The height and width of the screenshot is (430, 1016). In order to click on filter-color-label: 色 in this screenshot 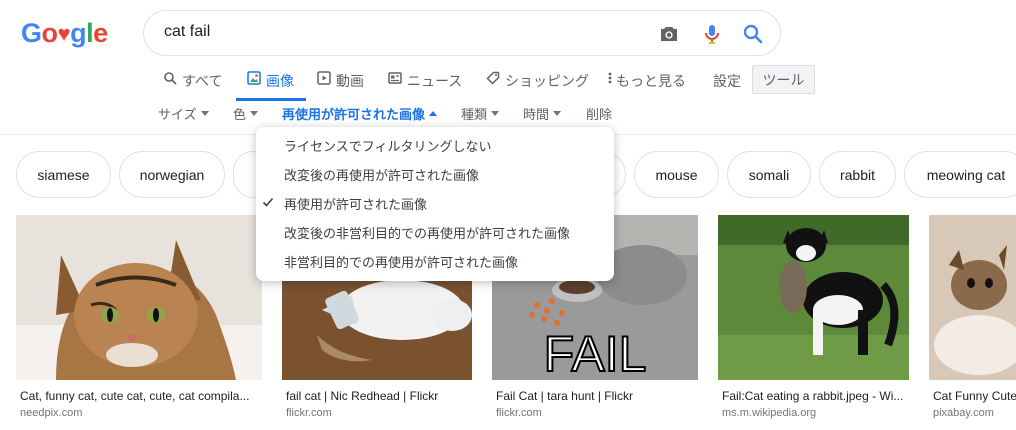, I will do `click(240, 114)`.